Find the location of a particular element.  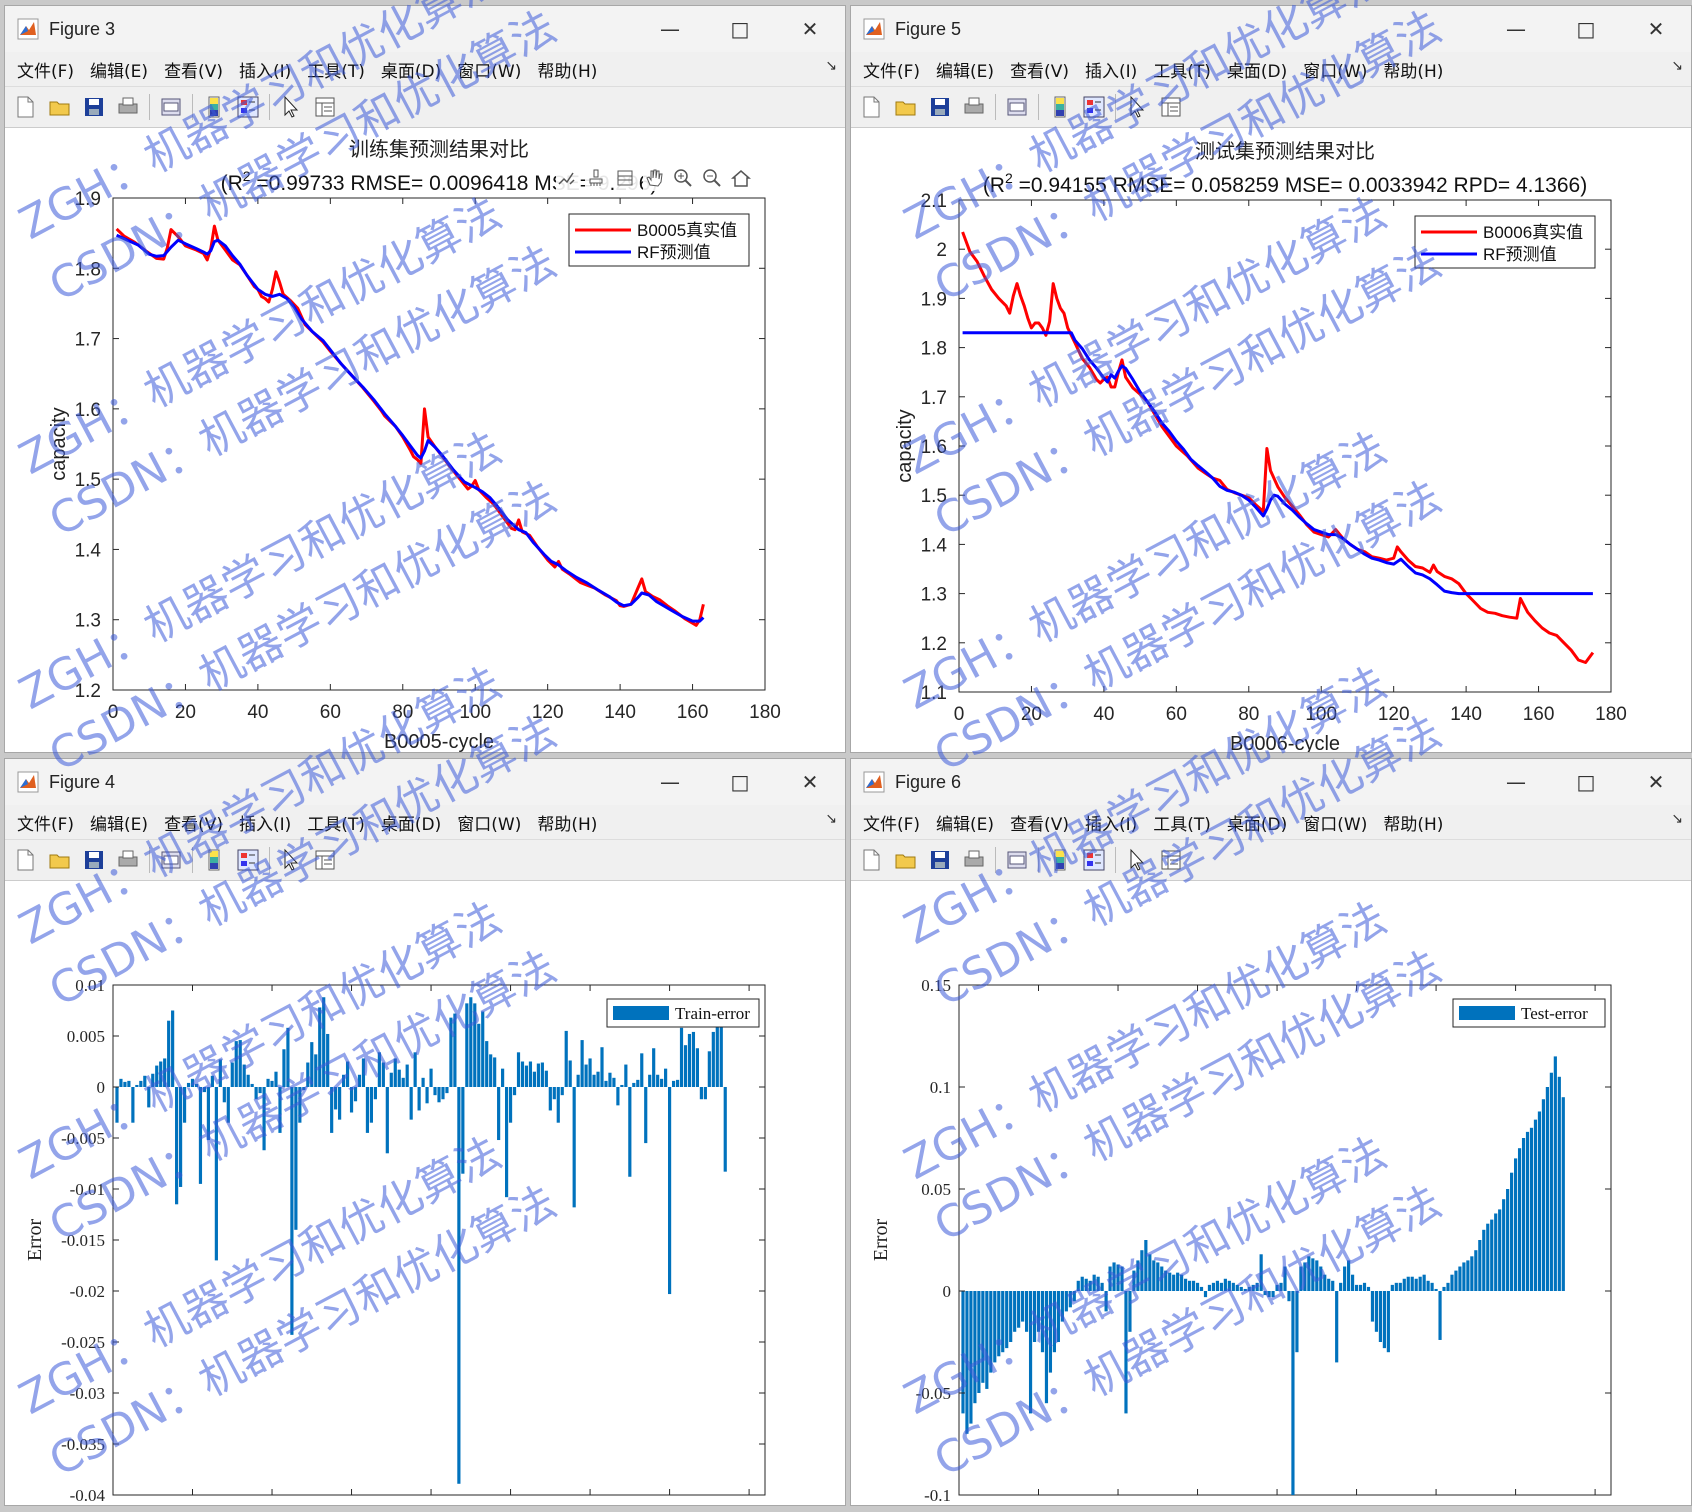

title-bar: Figure 5 — □ ✕ is located at coordinates (1271, 29).